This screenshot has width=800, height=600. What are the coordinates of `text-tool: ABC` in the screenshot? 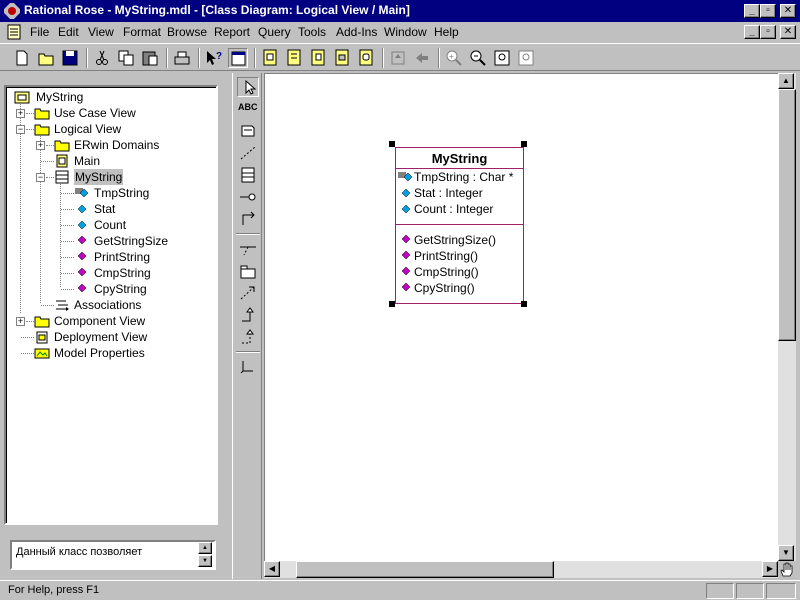 It's located at (248, 109).